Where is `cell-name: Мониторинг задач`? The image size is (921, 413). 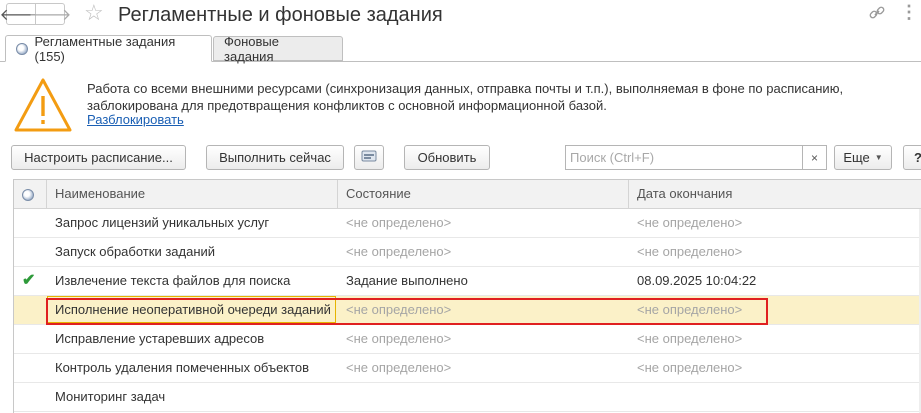 cell-name: Мониторинг задач is located at coordinates (110, 396).